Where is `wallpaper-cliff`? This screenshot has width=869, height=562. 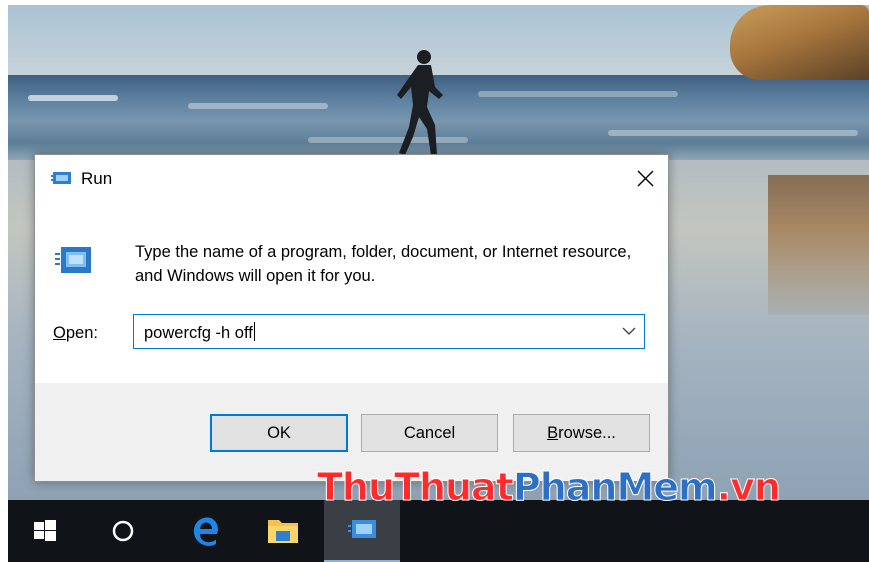
wallpaper-cliff is located at coordinates (799, 42).